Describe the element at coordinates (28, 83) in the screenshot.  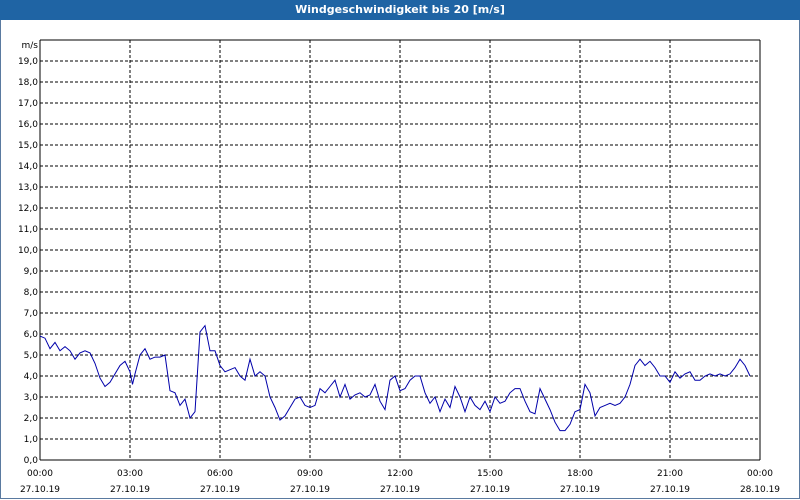
I see `y-tick-label: 18,0` at that location.